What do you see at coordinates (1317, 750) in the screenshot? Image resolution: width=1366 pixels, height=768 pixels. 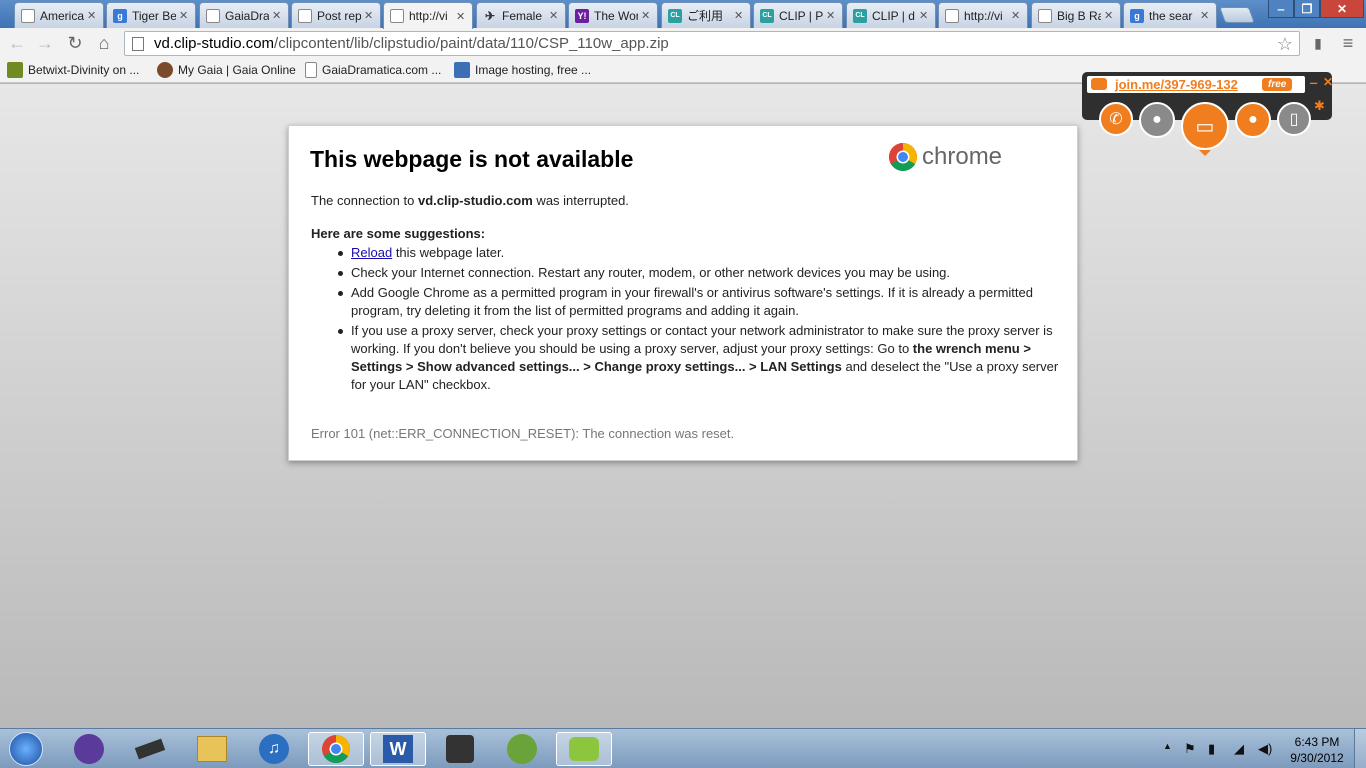 I see `clock: 6:43 PM 9/30/2012` at bounding box center [1317, 750].